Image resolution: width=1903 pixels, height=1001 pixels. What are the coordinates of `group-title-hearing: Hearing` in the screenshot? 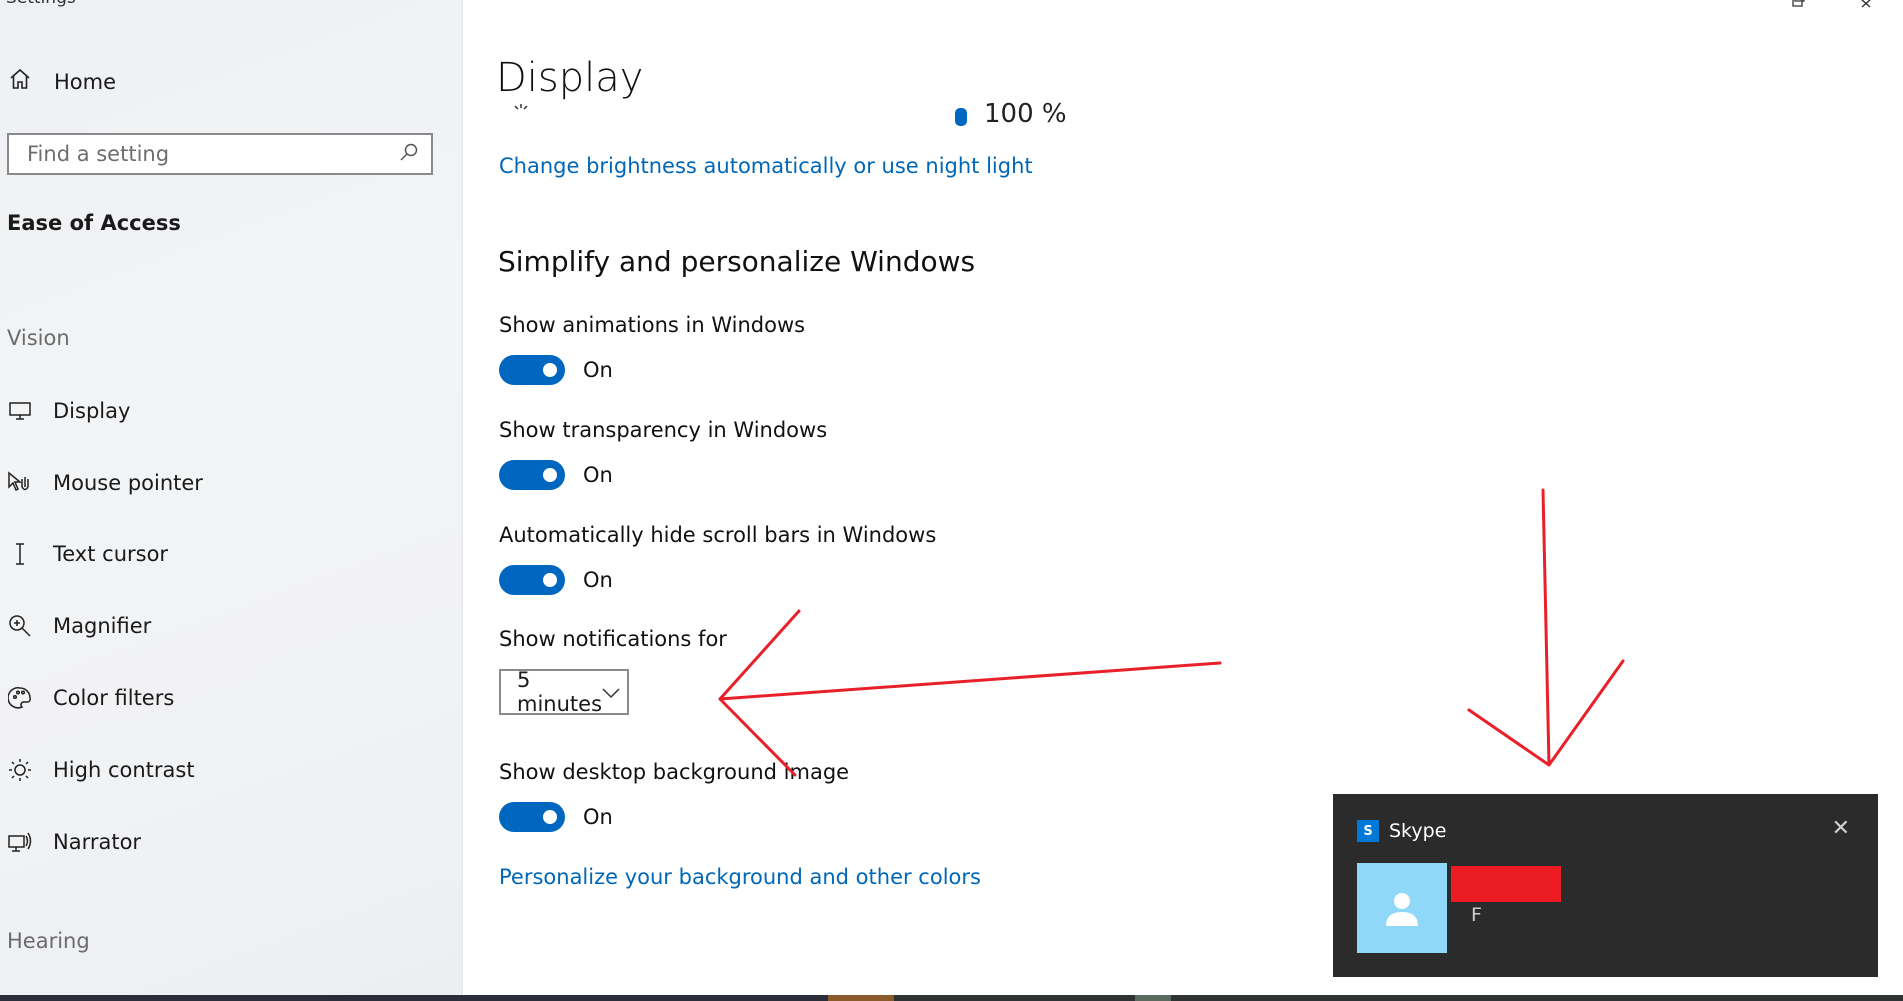 It's located at (48, 941).